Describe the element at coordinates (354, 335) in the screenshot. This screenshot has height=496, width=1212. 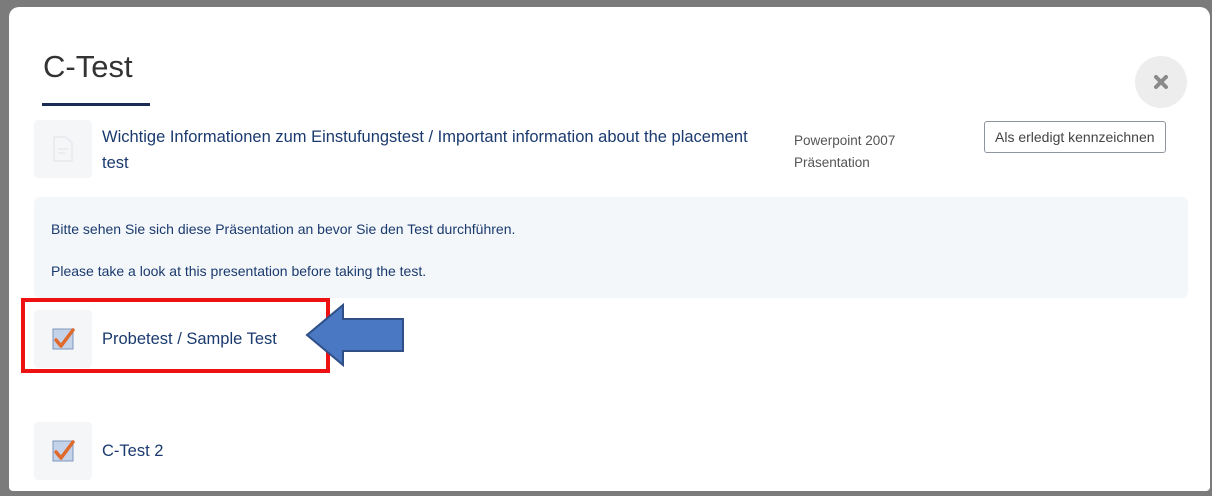
I see `left-arrow-icon` at that location.